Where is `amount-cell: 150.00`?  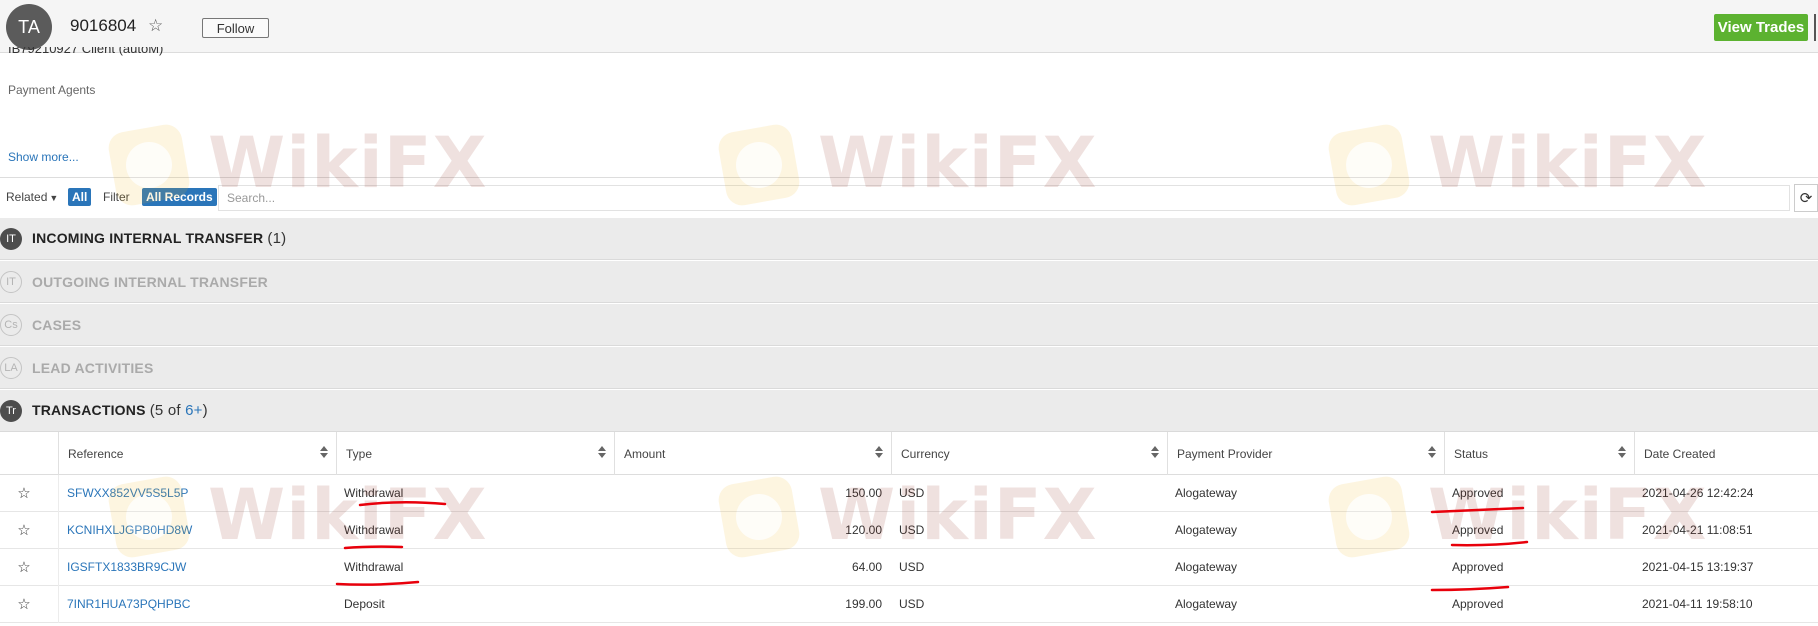
amount-cell: 150.00 is located at coordinates (863, 493).